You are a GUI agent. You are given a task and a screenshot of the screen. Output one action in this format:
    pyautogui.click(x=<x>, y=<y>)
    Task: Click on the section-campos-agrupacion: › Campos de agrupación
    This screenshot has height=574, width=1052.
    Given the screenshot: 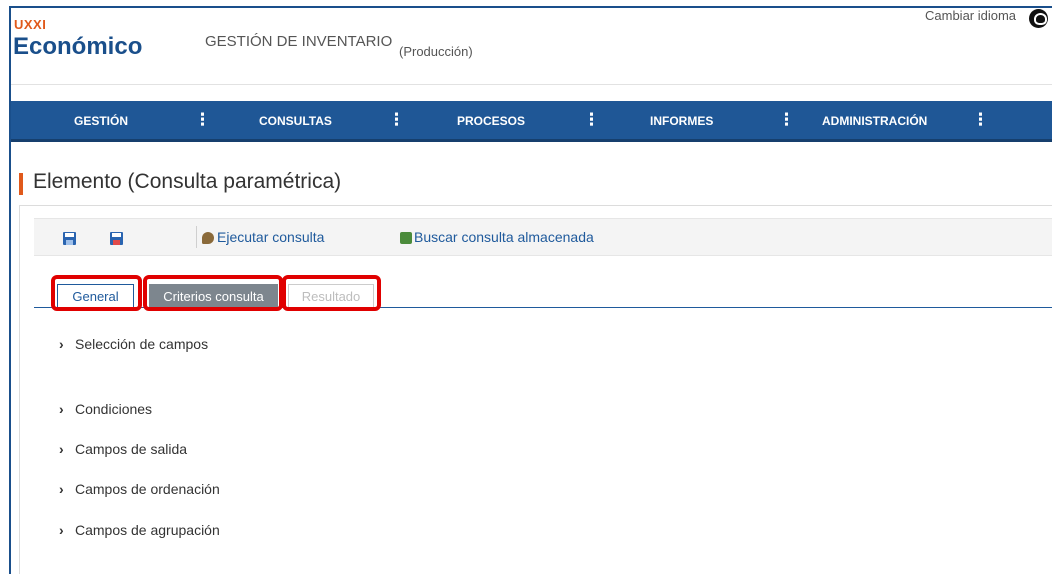 What is the action you would take?
    pyautogui.click(x=139, y=530)
    